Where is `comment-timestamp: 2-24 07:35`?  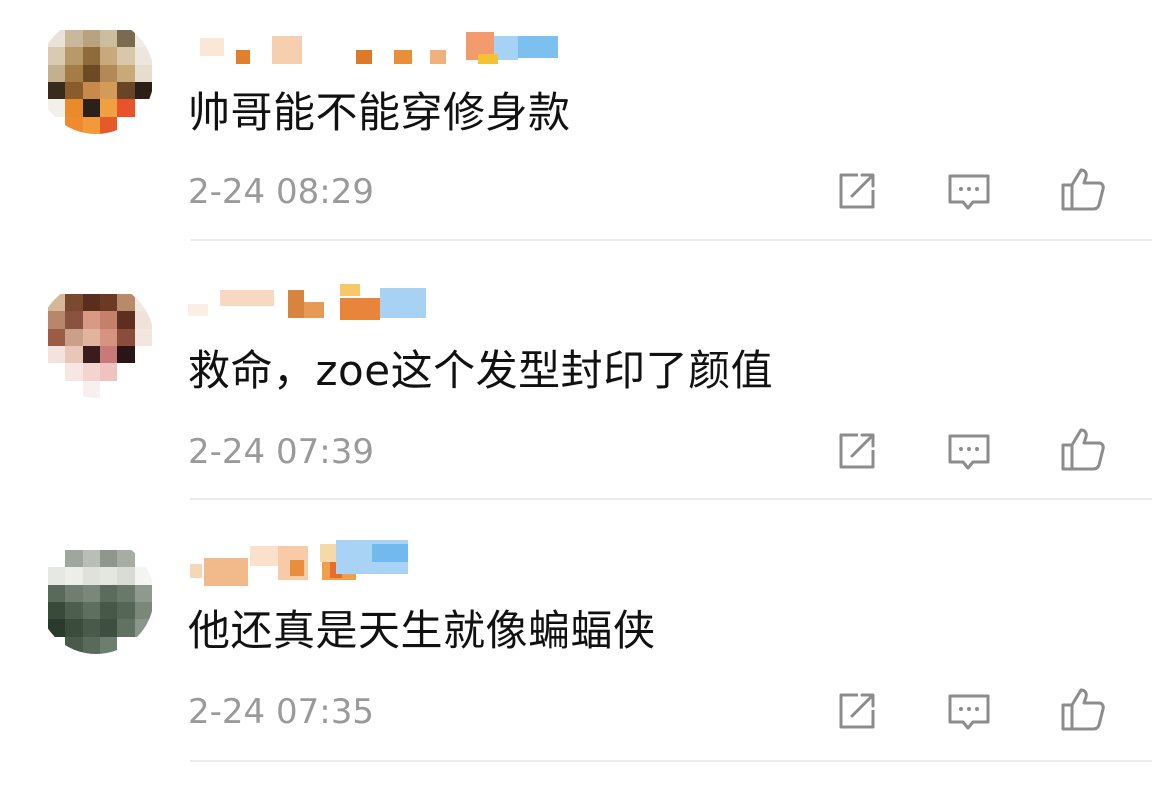 comment-timestamp: 2-24 07:35 is located at coordinates (281, 712).